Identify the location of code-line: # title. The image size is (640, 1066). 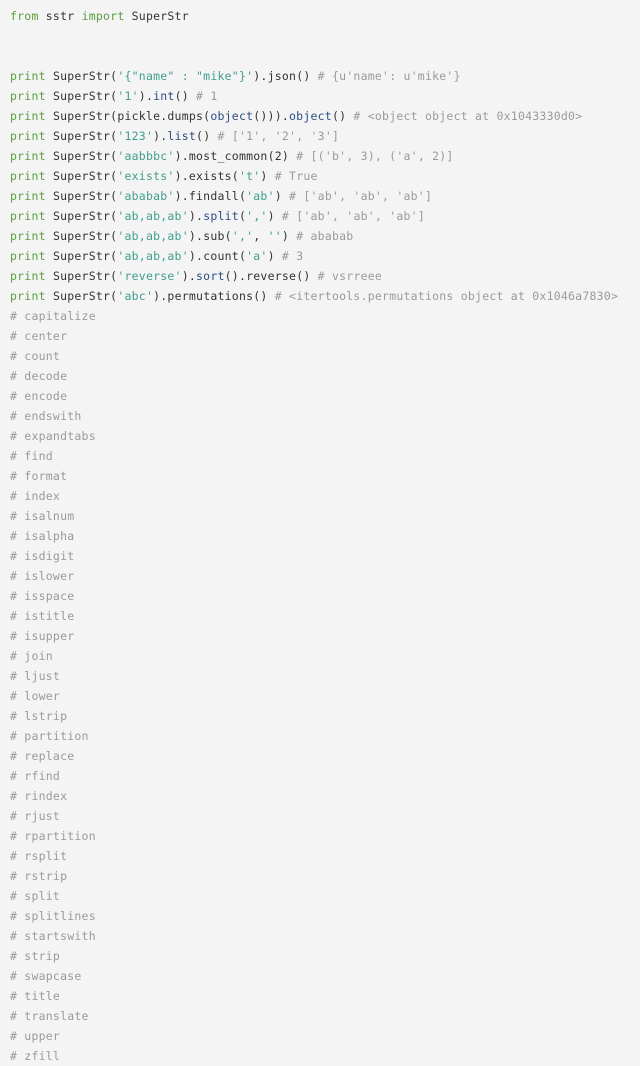
(325, 996).